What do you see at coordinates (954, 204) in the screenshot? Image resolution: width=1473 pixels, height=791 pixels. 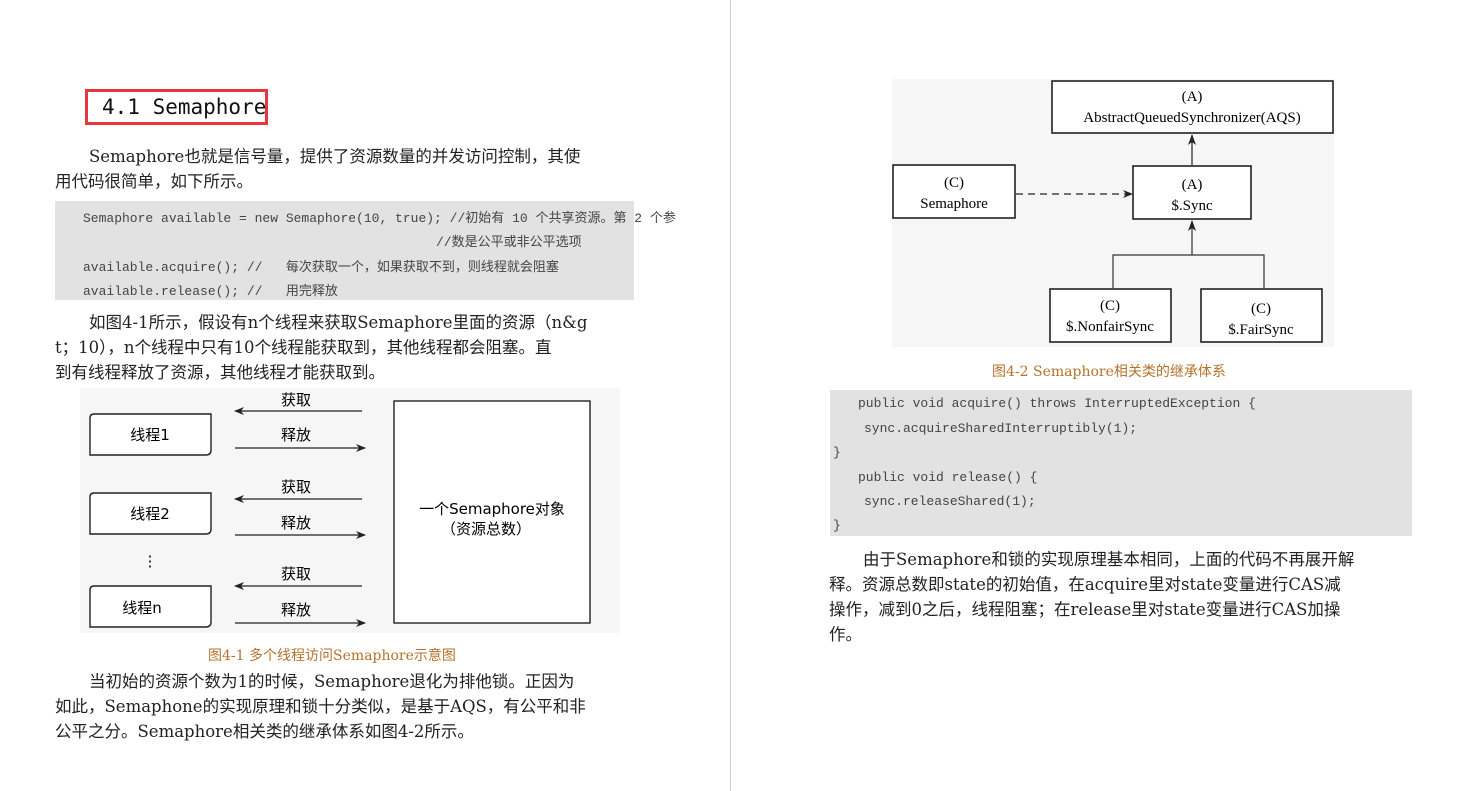 I see `class-name: Semaphore` at bounding box center [954, 204].